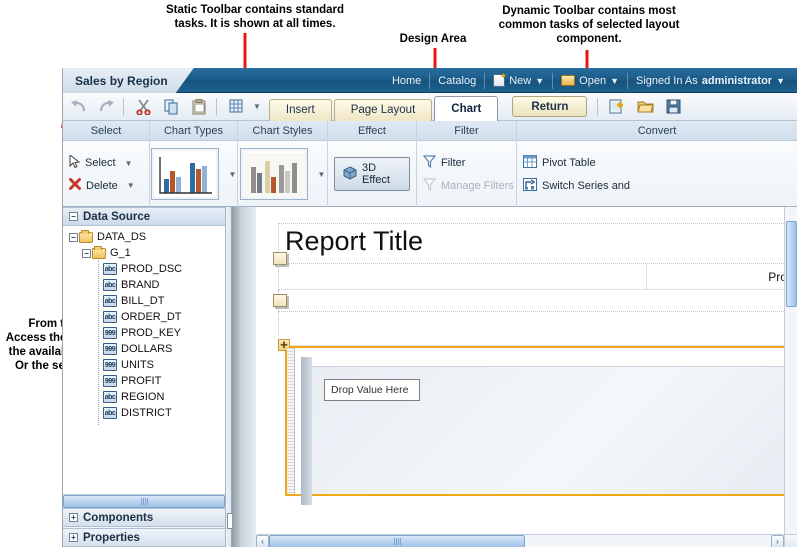 The width and height of the screenshot is (797, 547). I want to click on collapse-toggle-icon: −, so click(73, 216).